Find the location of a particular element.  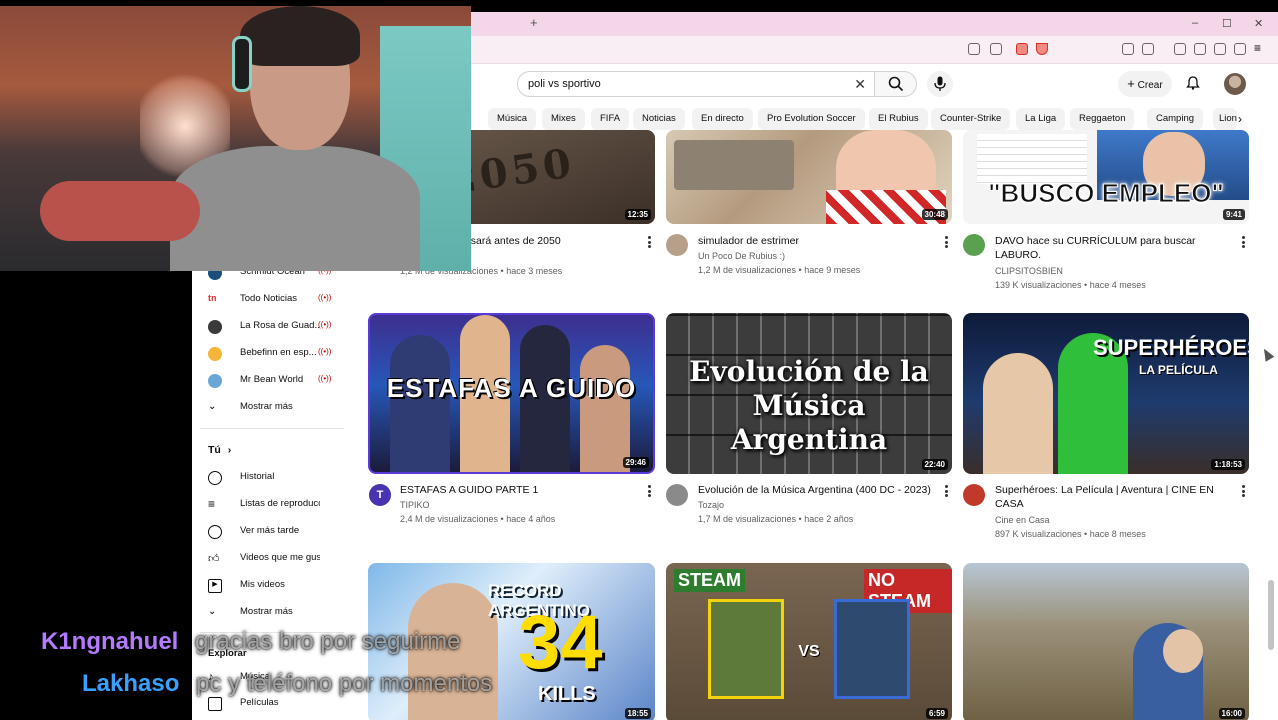

share-icon is located at coordinates (996, 49).